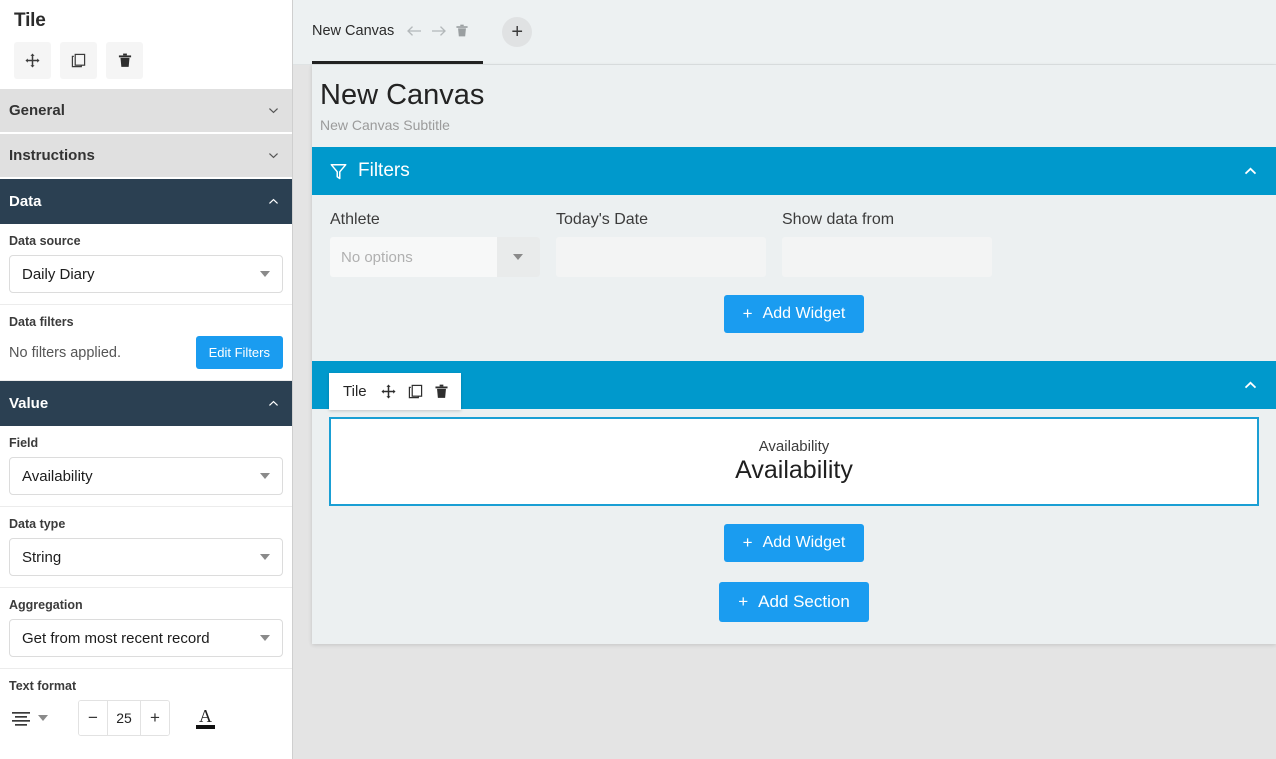 The height and width of the screenshot is (759, 1276). I want to click on data-source-value: Daily Diary, so click(58, 274).